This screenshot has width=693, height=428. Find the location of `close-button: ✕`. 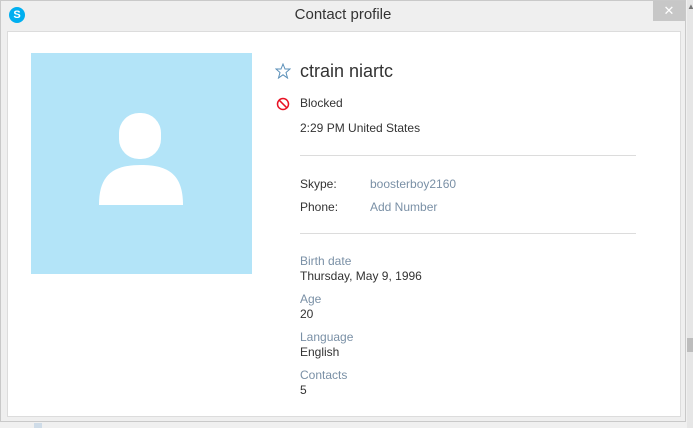

close-button: ✕ is located at coordinates (669, 11).